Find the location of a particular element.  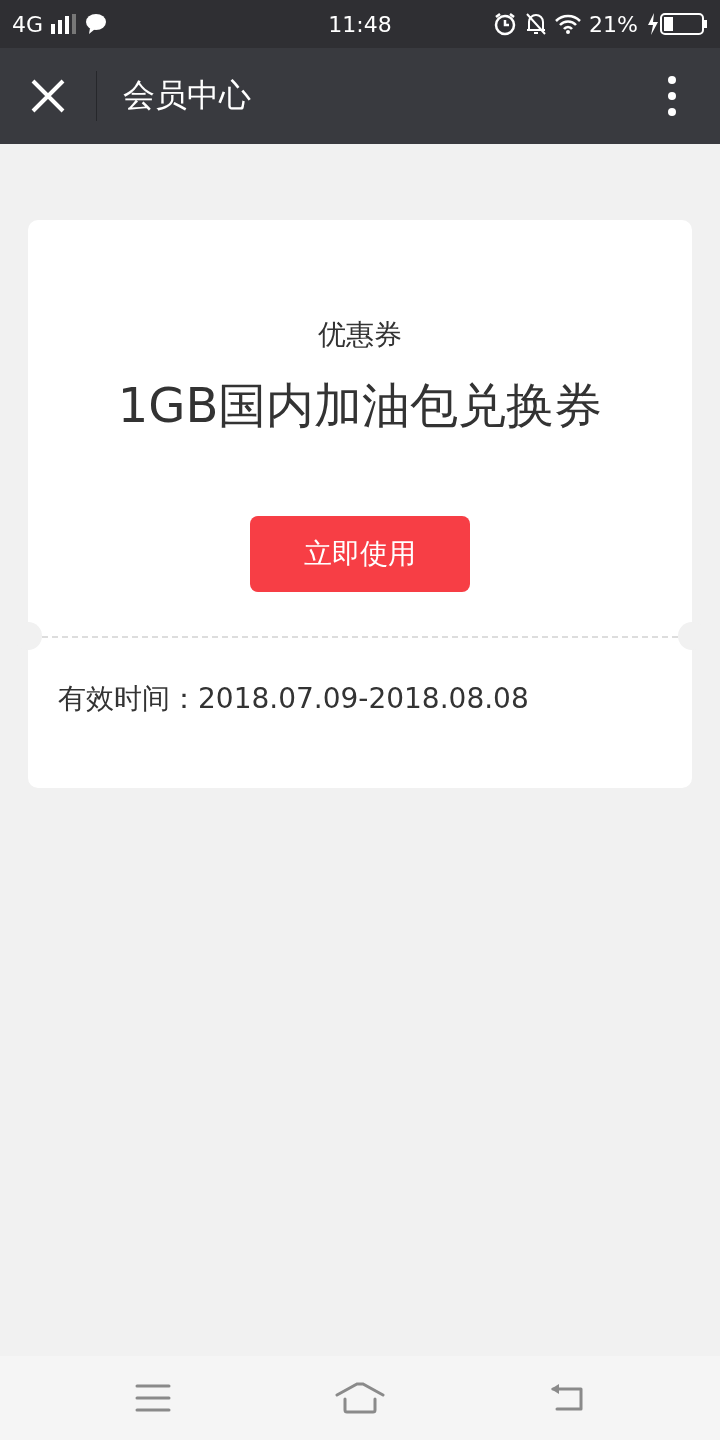

battery-percent: 21% is located at coordinates (613, 24).